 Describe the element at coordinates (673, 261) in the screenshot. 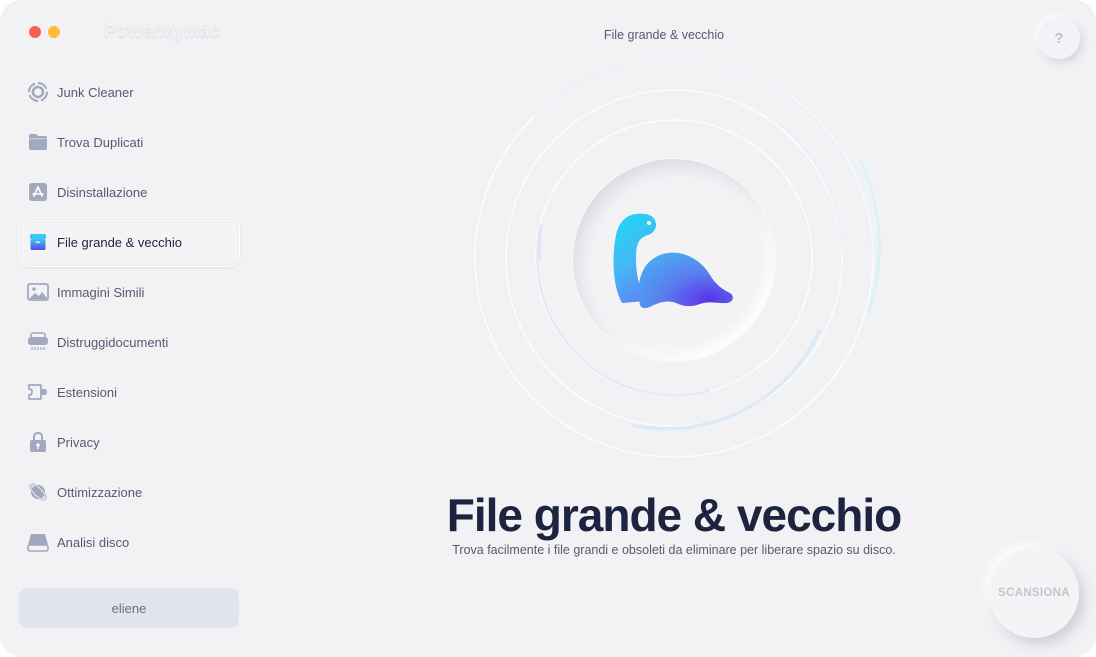

I see `dinosaur-logo-icon` at that location.